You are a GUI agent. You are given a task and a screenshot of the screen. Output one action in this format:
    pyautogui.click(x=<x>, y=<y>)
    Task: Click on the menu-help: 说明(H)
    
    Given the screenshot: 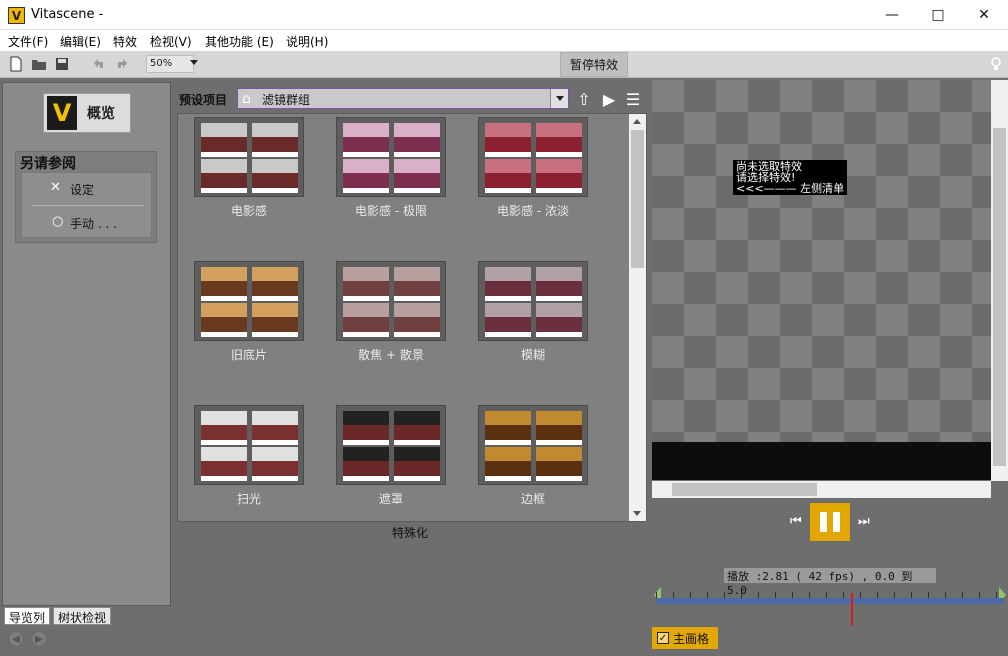 What is the action you would take?
    pyautogui.click(x=307, y=41)
    